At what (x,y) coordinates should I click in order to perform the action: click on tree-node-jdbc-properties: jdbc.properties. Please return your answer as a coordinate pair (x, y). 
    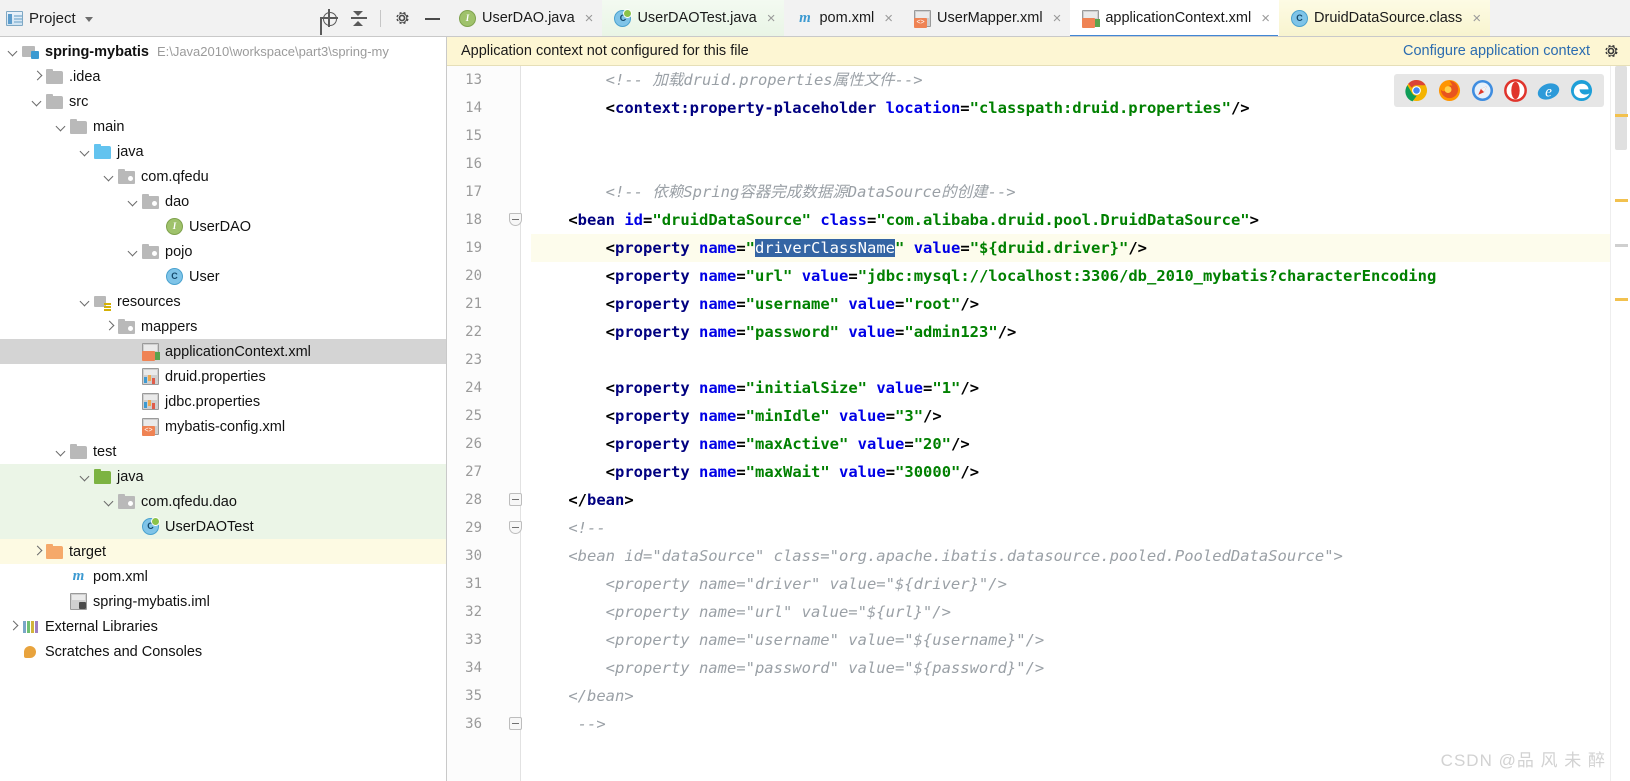
    Looking at the image, I should click on (223, 401).